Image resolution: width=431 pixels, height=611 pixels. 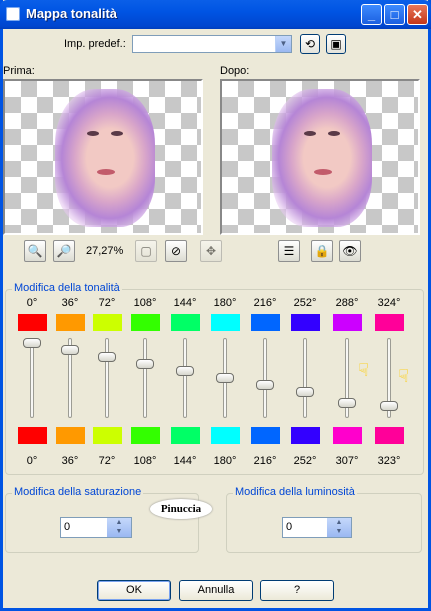 What do you see at coordinates (67, 527) in the screenshot?
I see `saturation-value: 0` at bounding box center [67, 527].